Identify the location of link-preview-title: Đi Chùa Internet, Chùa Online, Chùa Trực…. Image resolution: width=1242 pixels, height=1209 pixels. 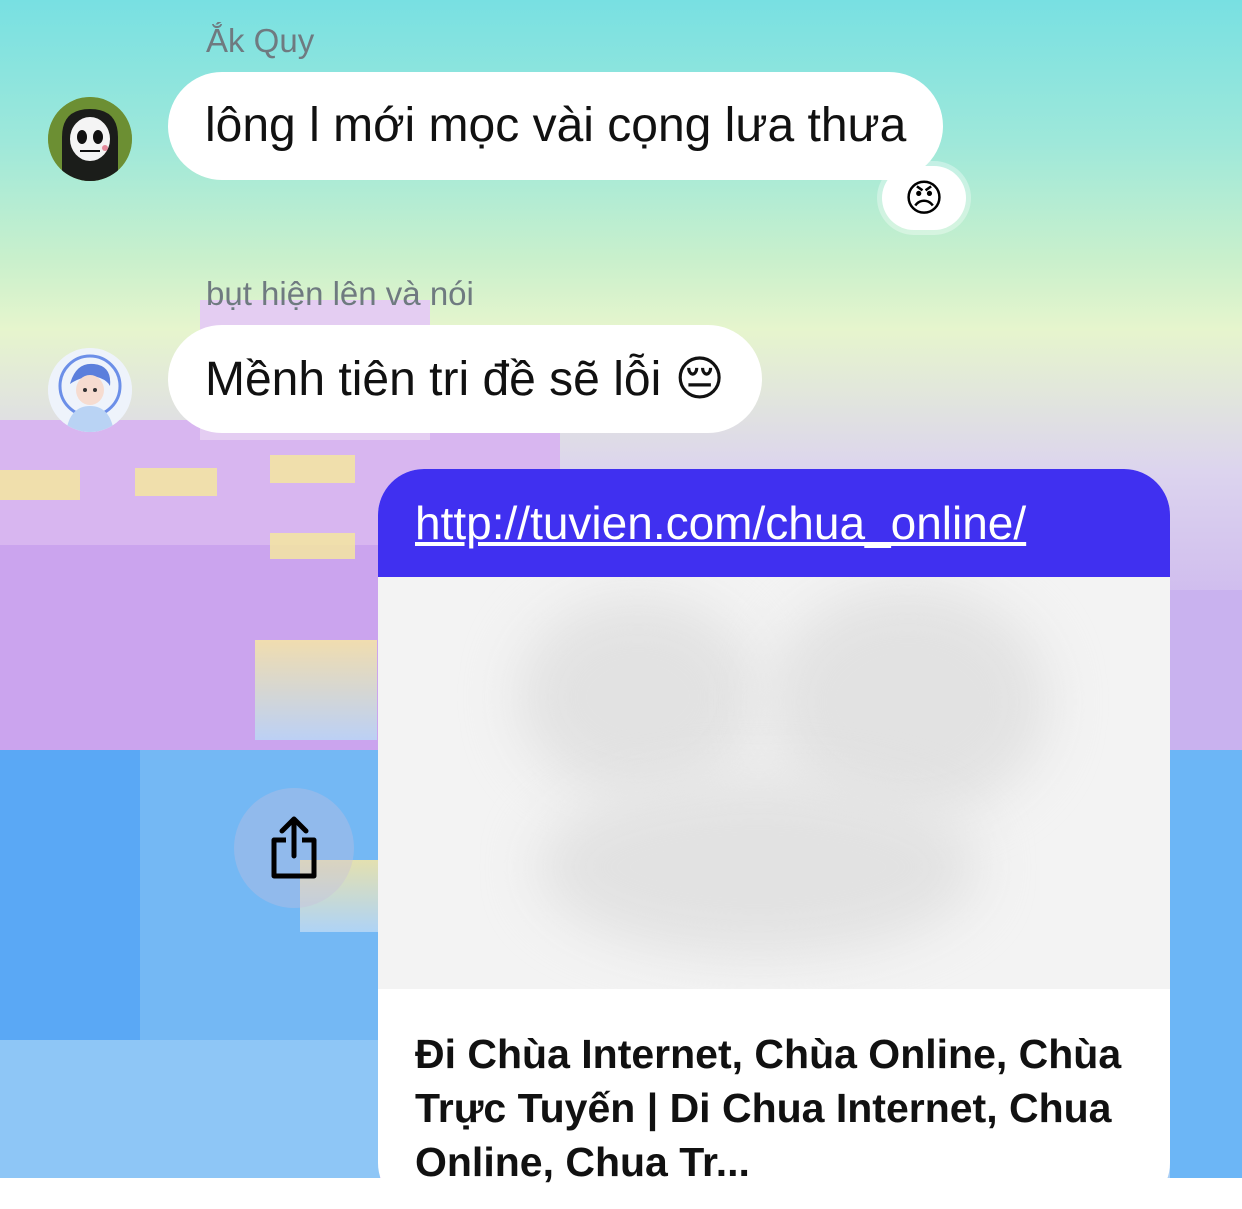
(768, 1108).